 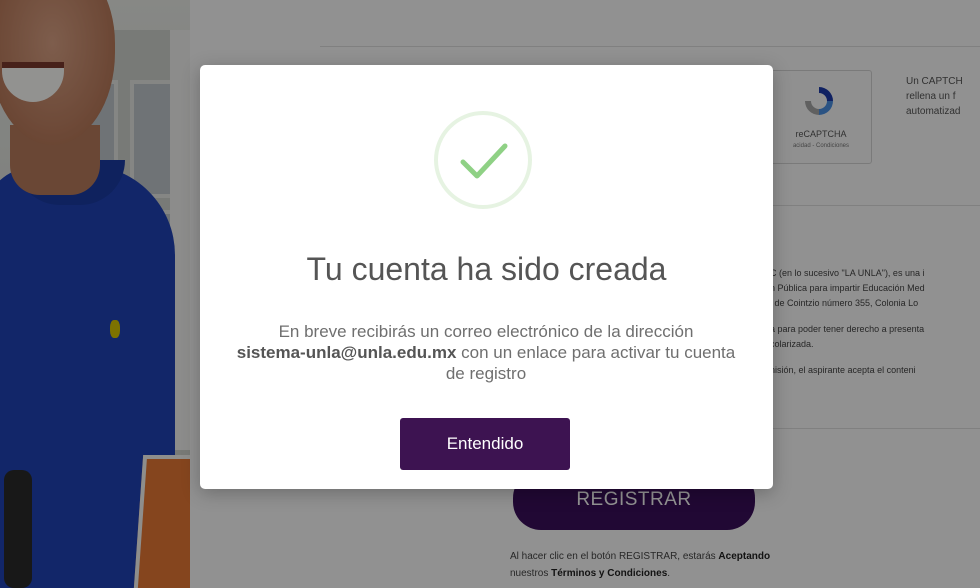 I want to click on check-icon, so click(x=483, y=160).